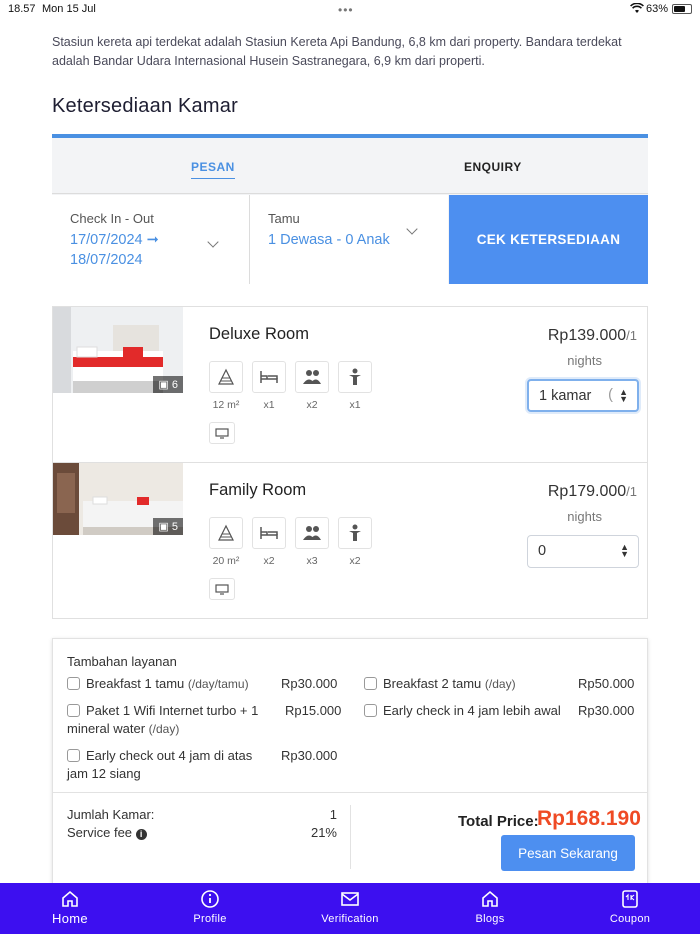 This screenshot has width=700, height=934. Describe the element at coordinates (284, 218) in the screenshot. I see `guest-label: Tamu` at that location.